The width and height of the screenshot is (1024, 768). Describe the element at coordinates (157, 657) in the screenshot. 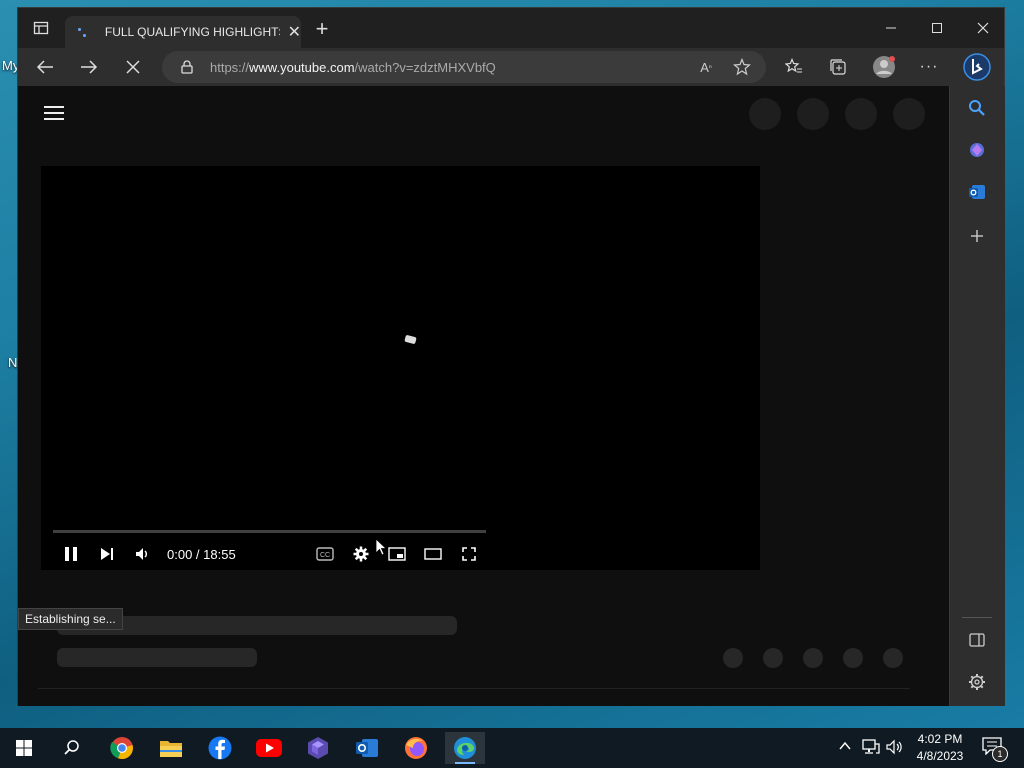

I see `placeholder-subtitle-bar` at that location.